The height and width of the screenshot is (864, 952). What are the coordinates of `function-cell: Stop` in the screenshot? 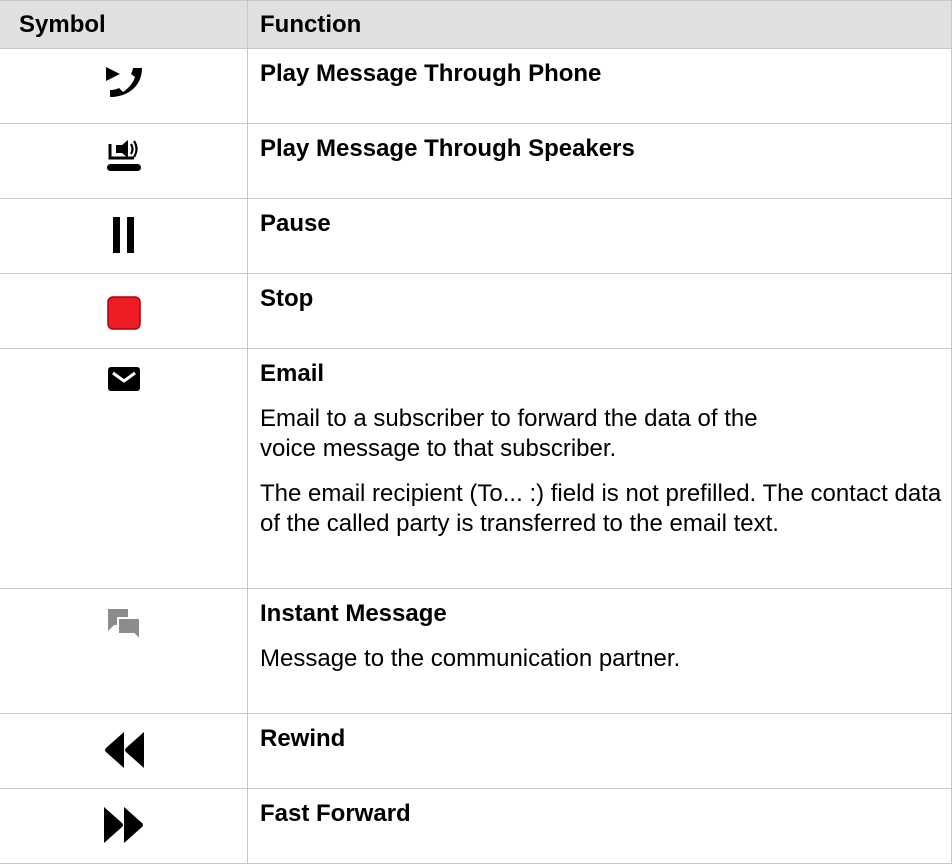 It's located at (599, 311).